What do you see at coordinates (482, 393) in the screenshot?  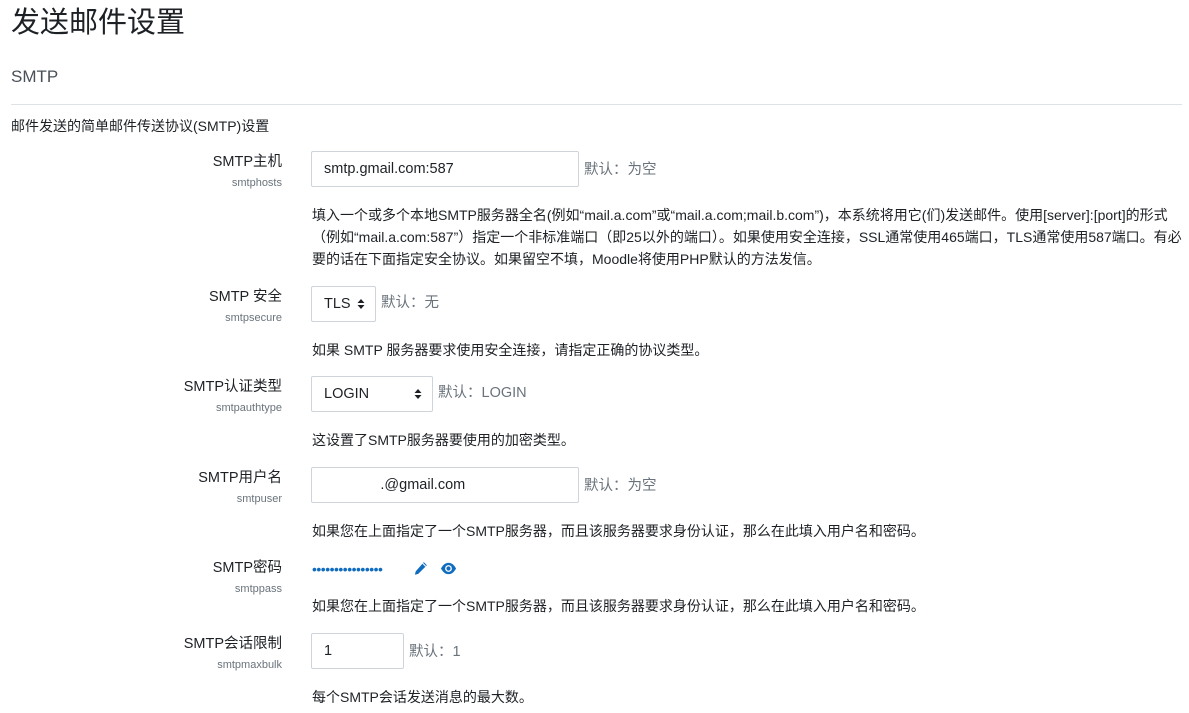 I see `smtpauthtype-default: 默认：LOGIN` at bounding box center [482, 393].